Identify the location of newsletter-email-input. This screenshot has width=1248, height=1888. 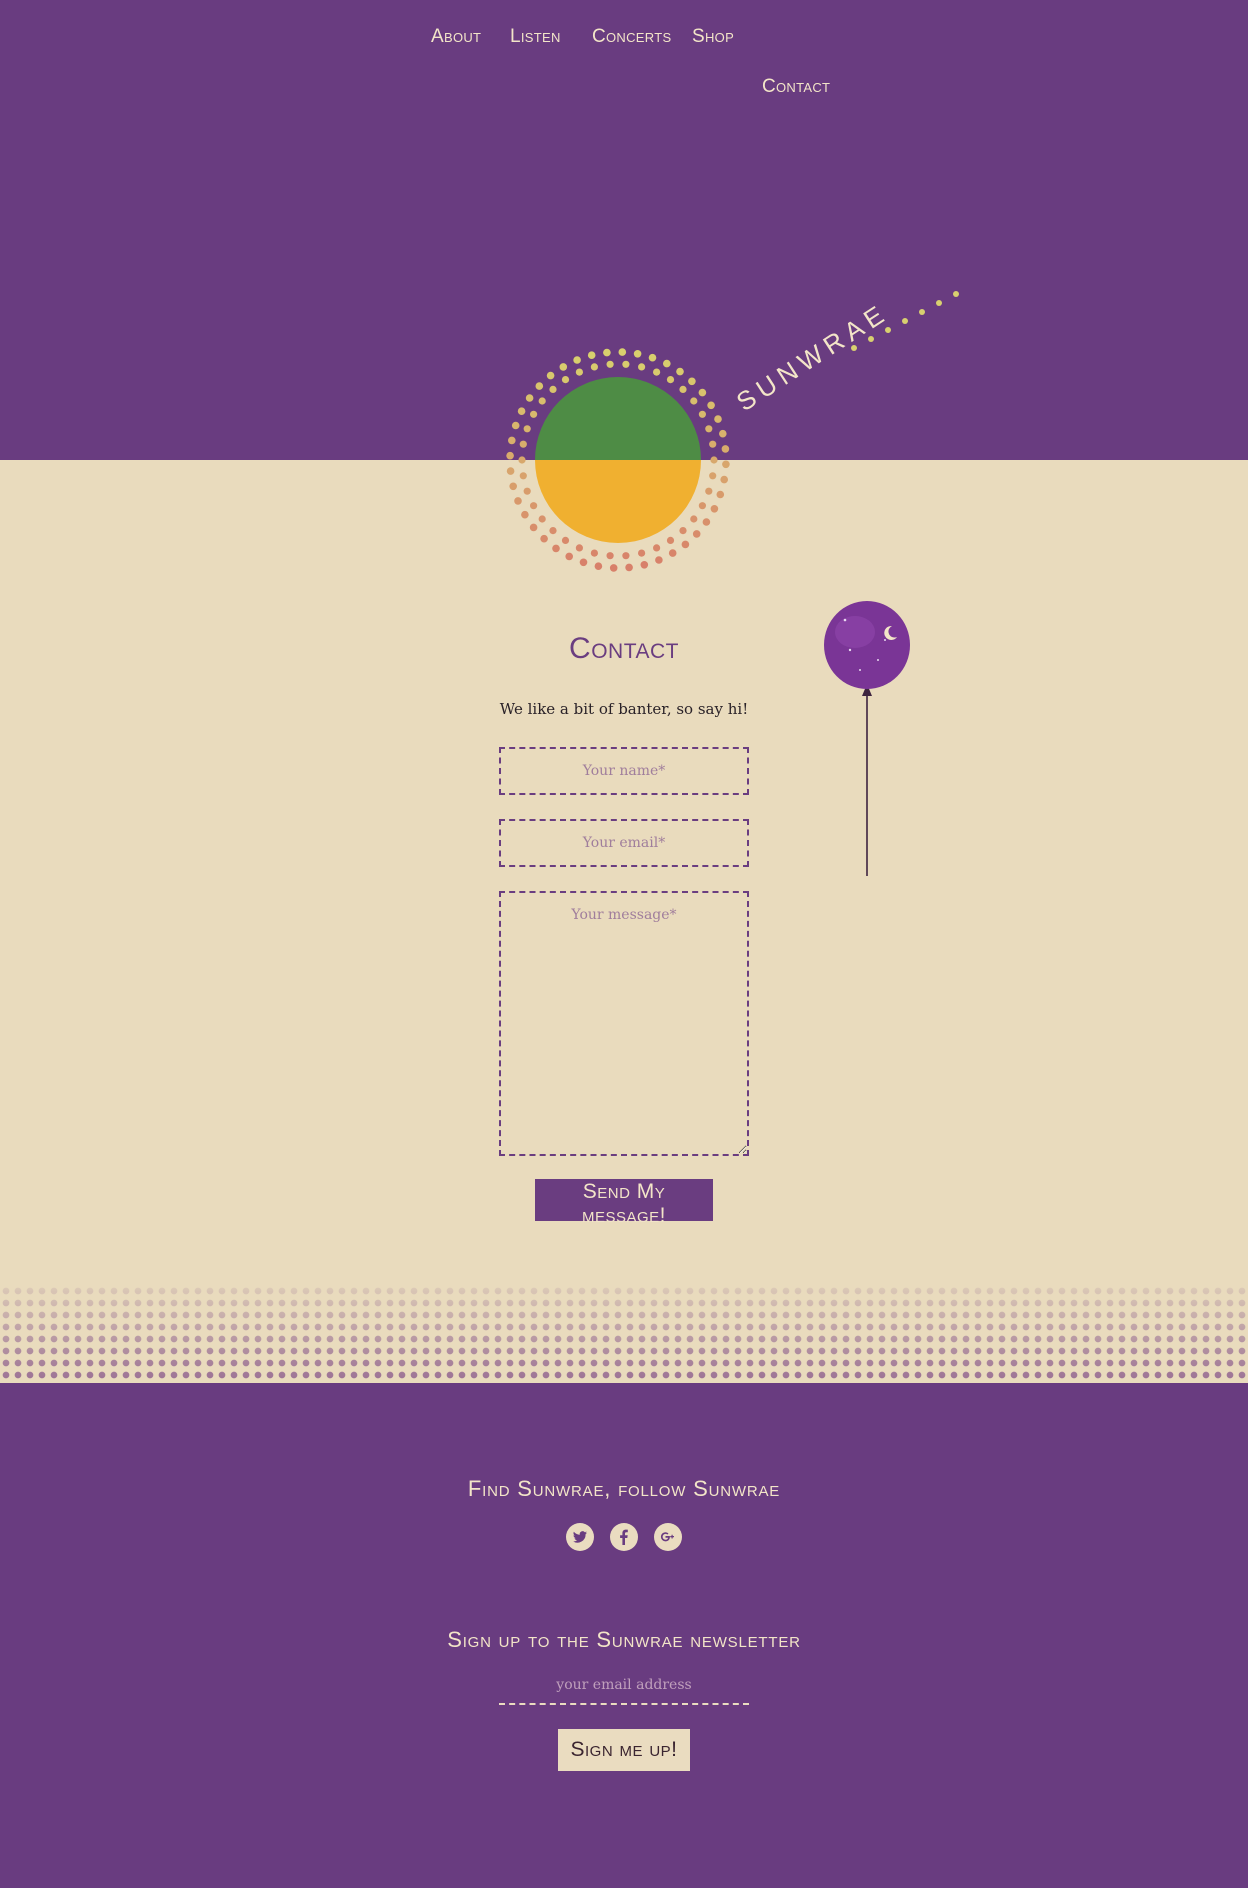
(624, 1686).